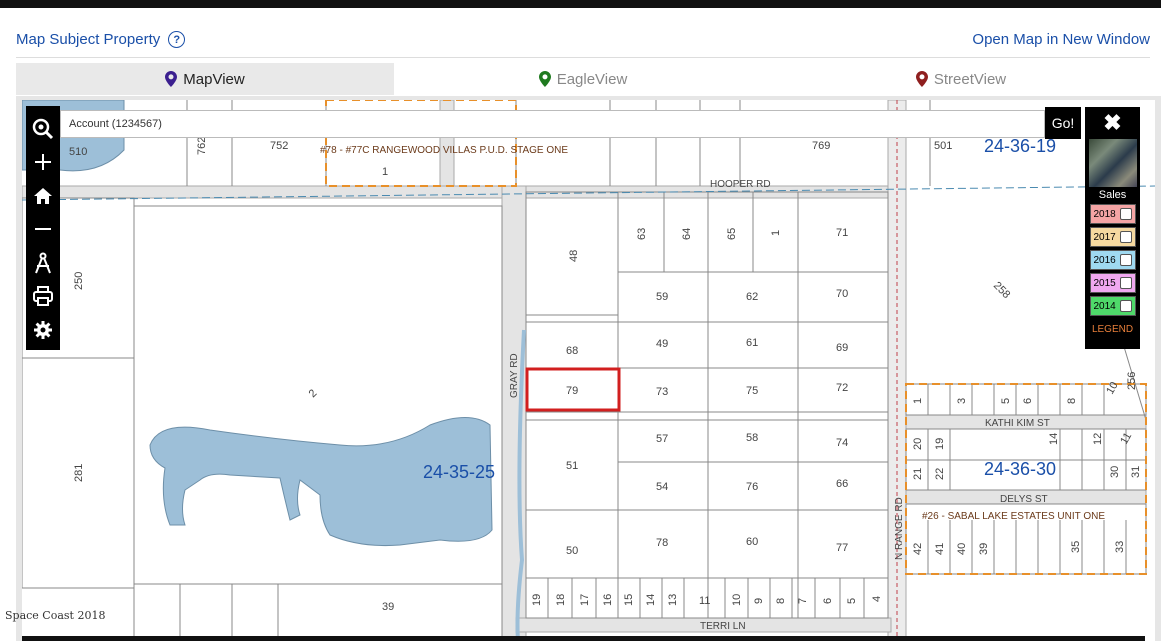  Describe the element at coordinates (961, 79) in the screenshot. I see `tab-streetview: StreetView` at that location.